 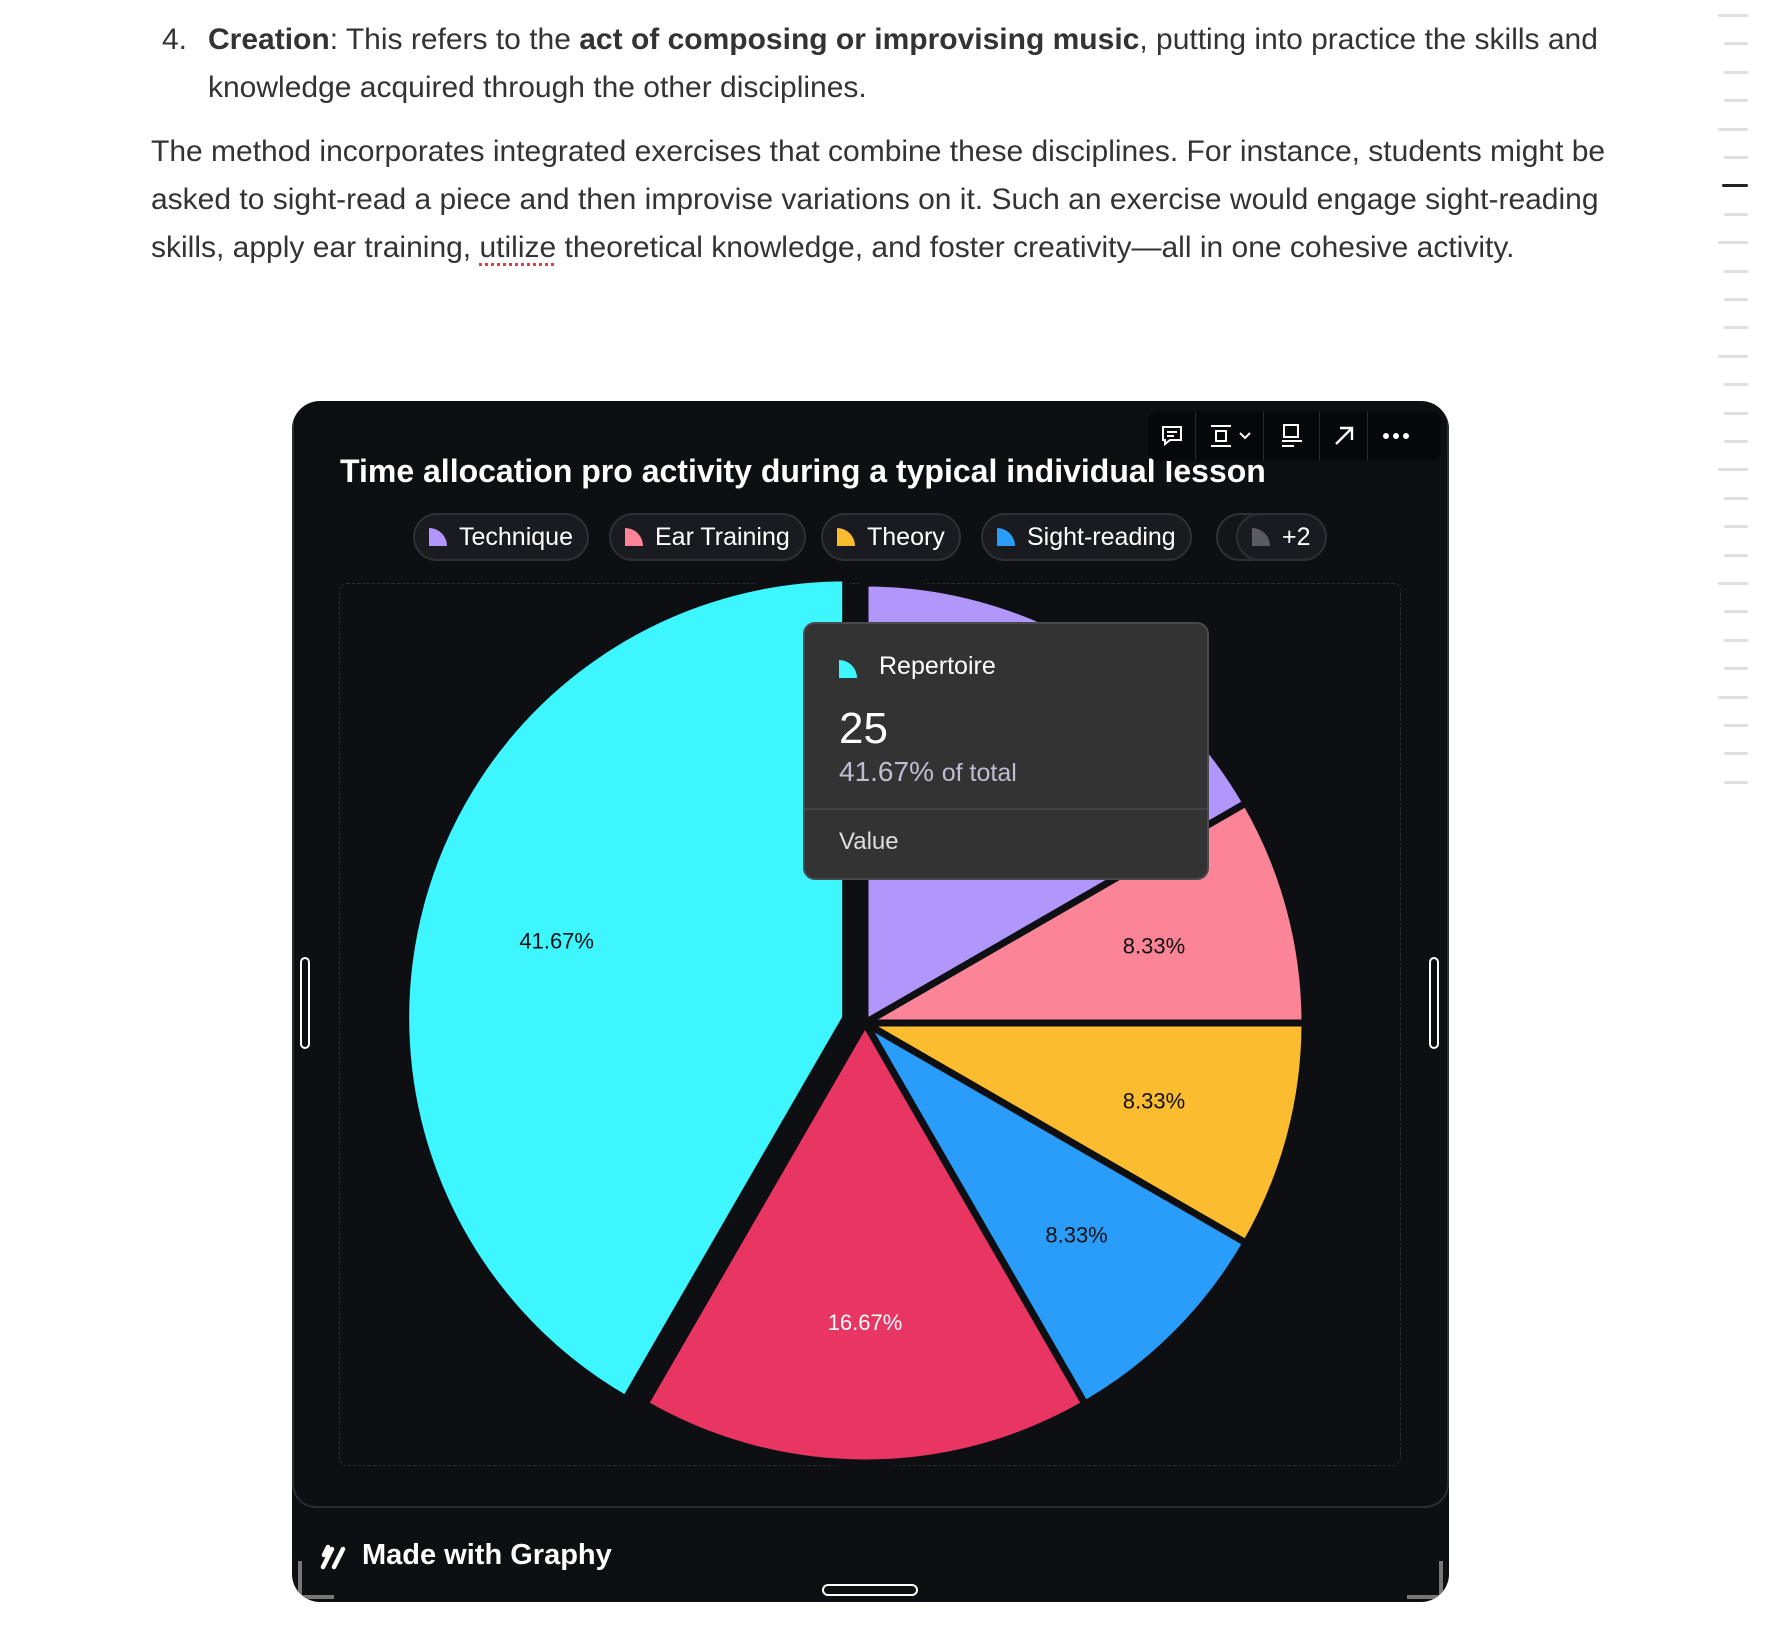 What do you see at coordinates (906, 536) in the screenshot?
I see `legend-label: Theory` at bounding box center [906, 536].